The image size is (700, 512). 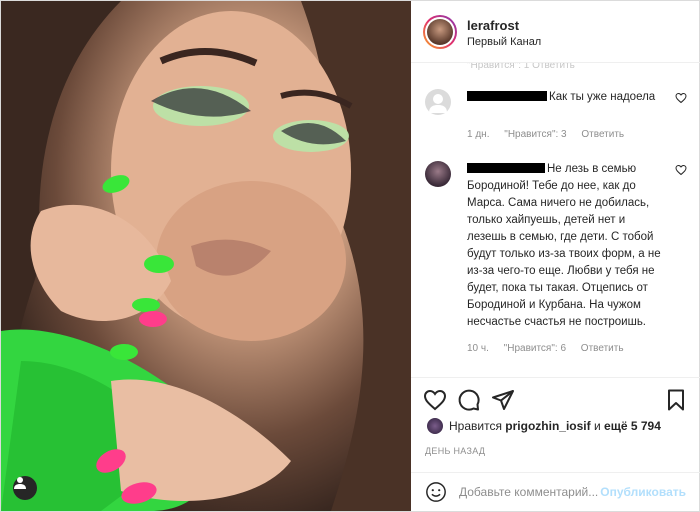 What do you see at coordinates (535, 134) in the screenshot?
I see `comment-likes: "Нравится": 3` at bounding box center [535, 134].